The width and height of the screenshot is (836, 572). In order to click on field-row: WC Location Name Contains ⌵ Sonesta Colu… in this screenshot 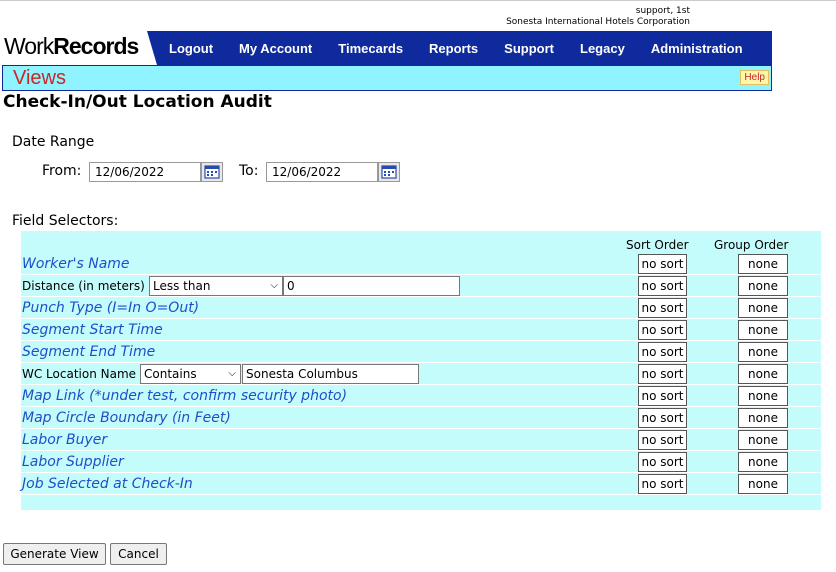, I will do `click(421, 374)`.